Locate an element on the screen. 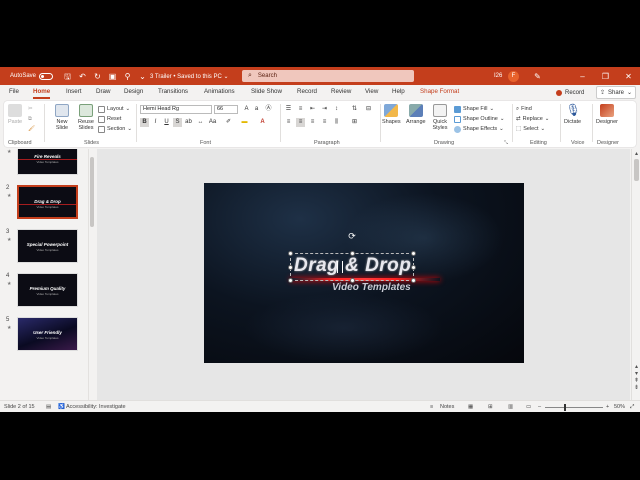 The image size is (640, 480). tab-transitions: Transitions is located at coordinates (173, 91).